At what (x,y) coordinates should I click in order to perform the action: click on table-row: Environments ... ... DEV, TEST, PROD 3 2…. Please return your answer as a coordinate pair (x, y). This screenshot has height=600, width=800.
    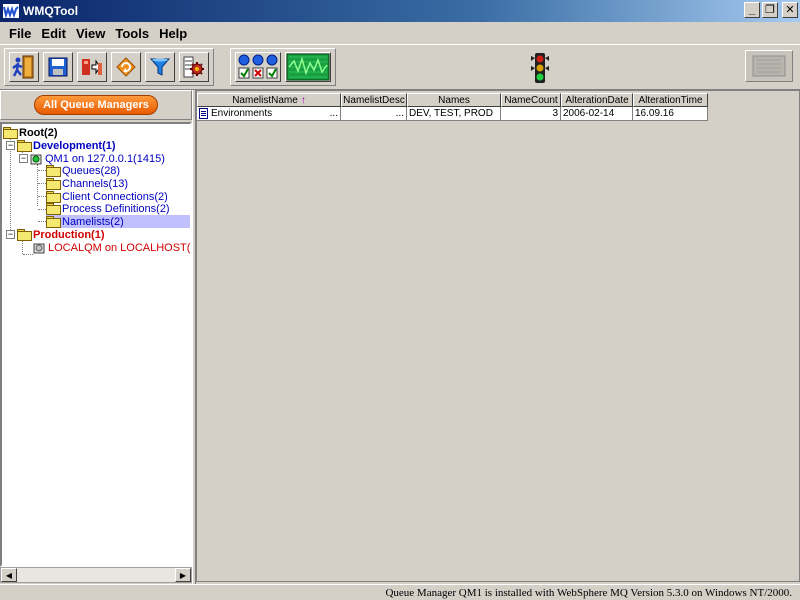
    Looking at the image, I should click on (452, 114).